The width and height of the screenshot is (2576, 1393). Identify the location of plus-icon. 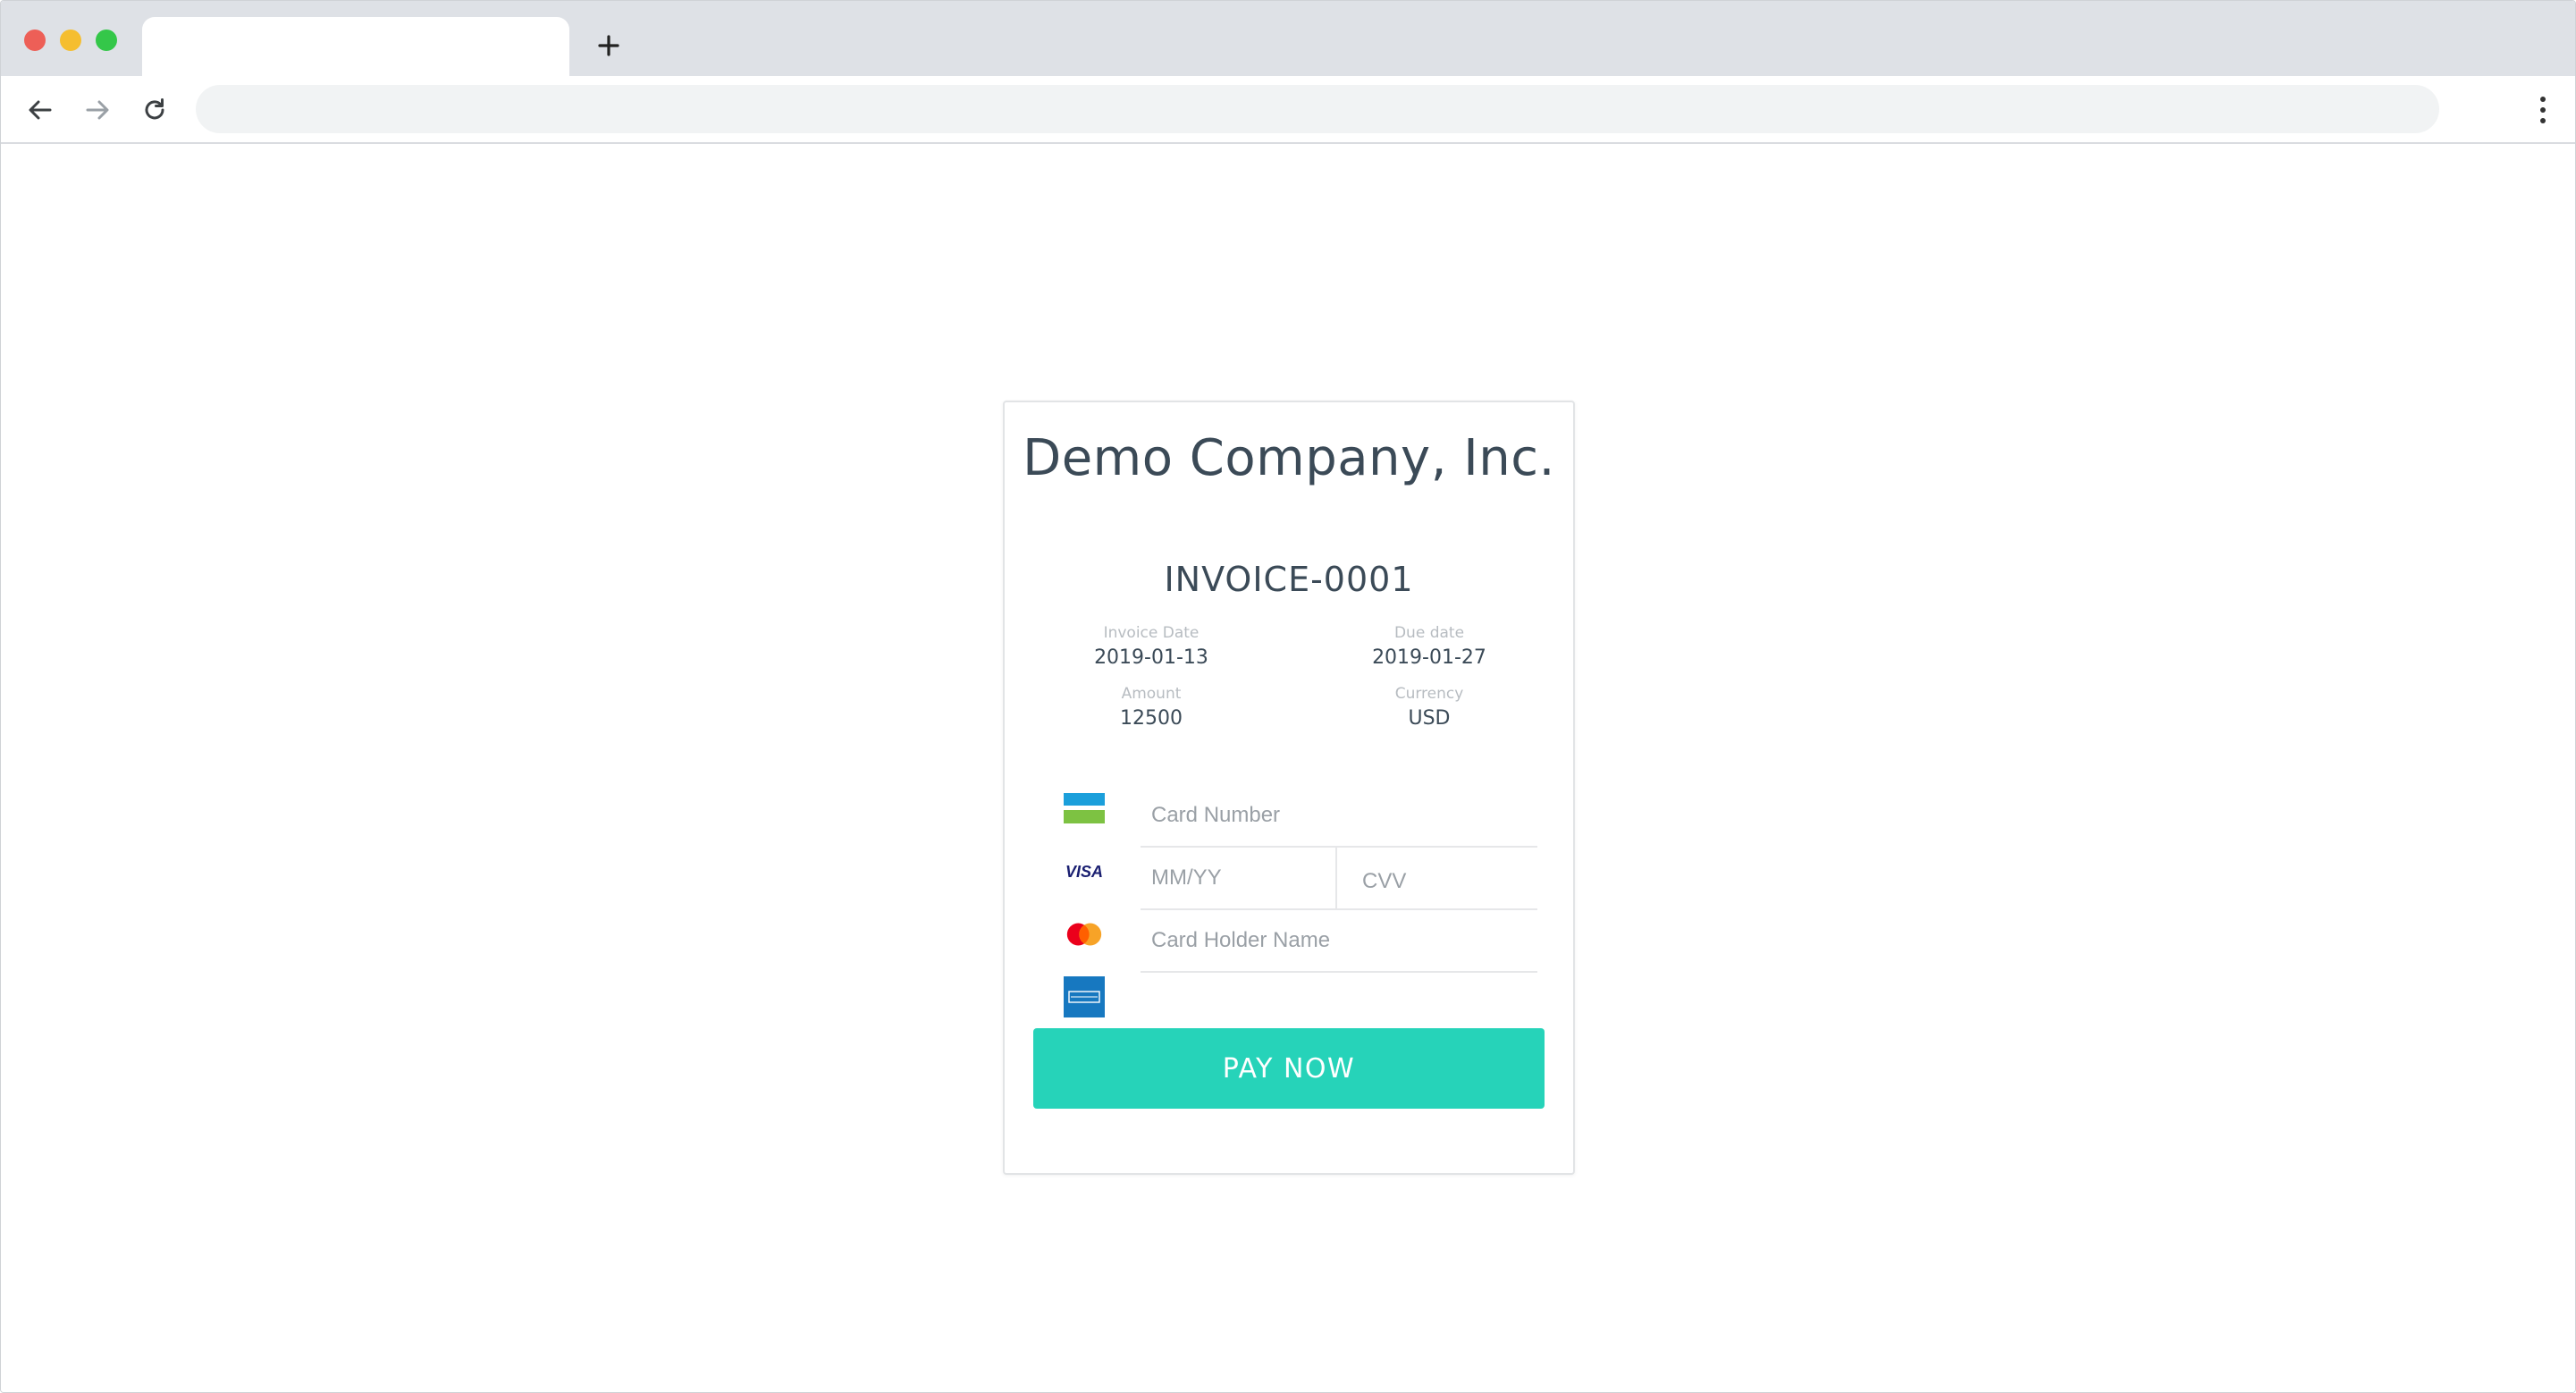
(609, 45).